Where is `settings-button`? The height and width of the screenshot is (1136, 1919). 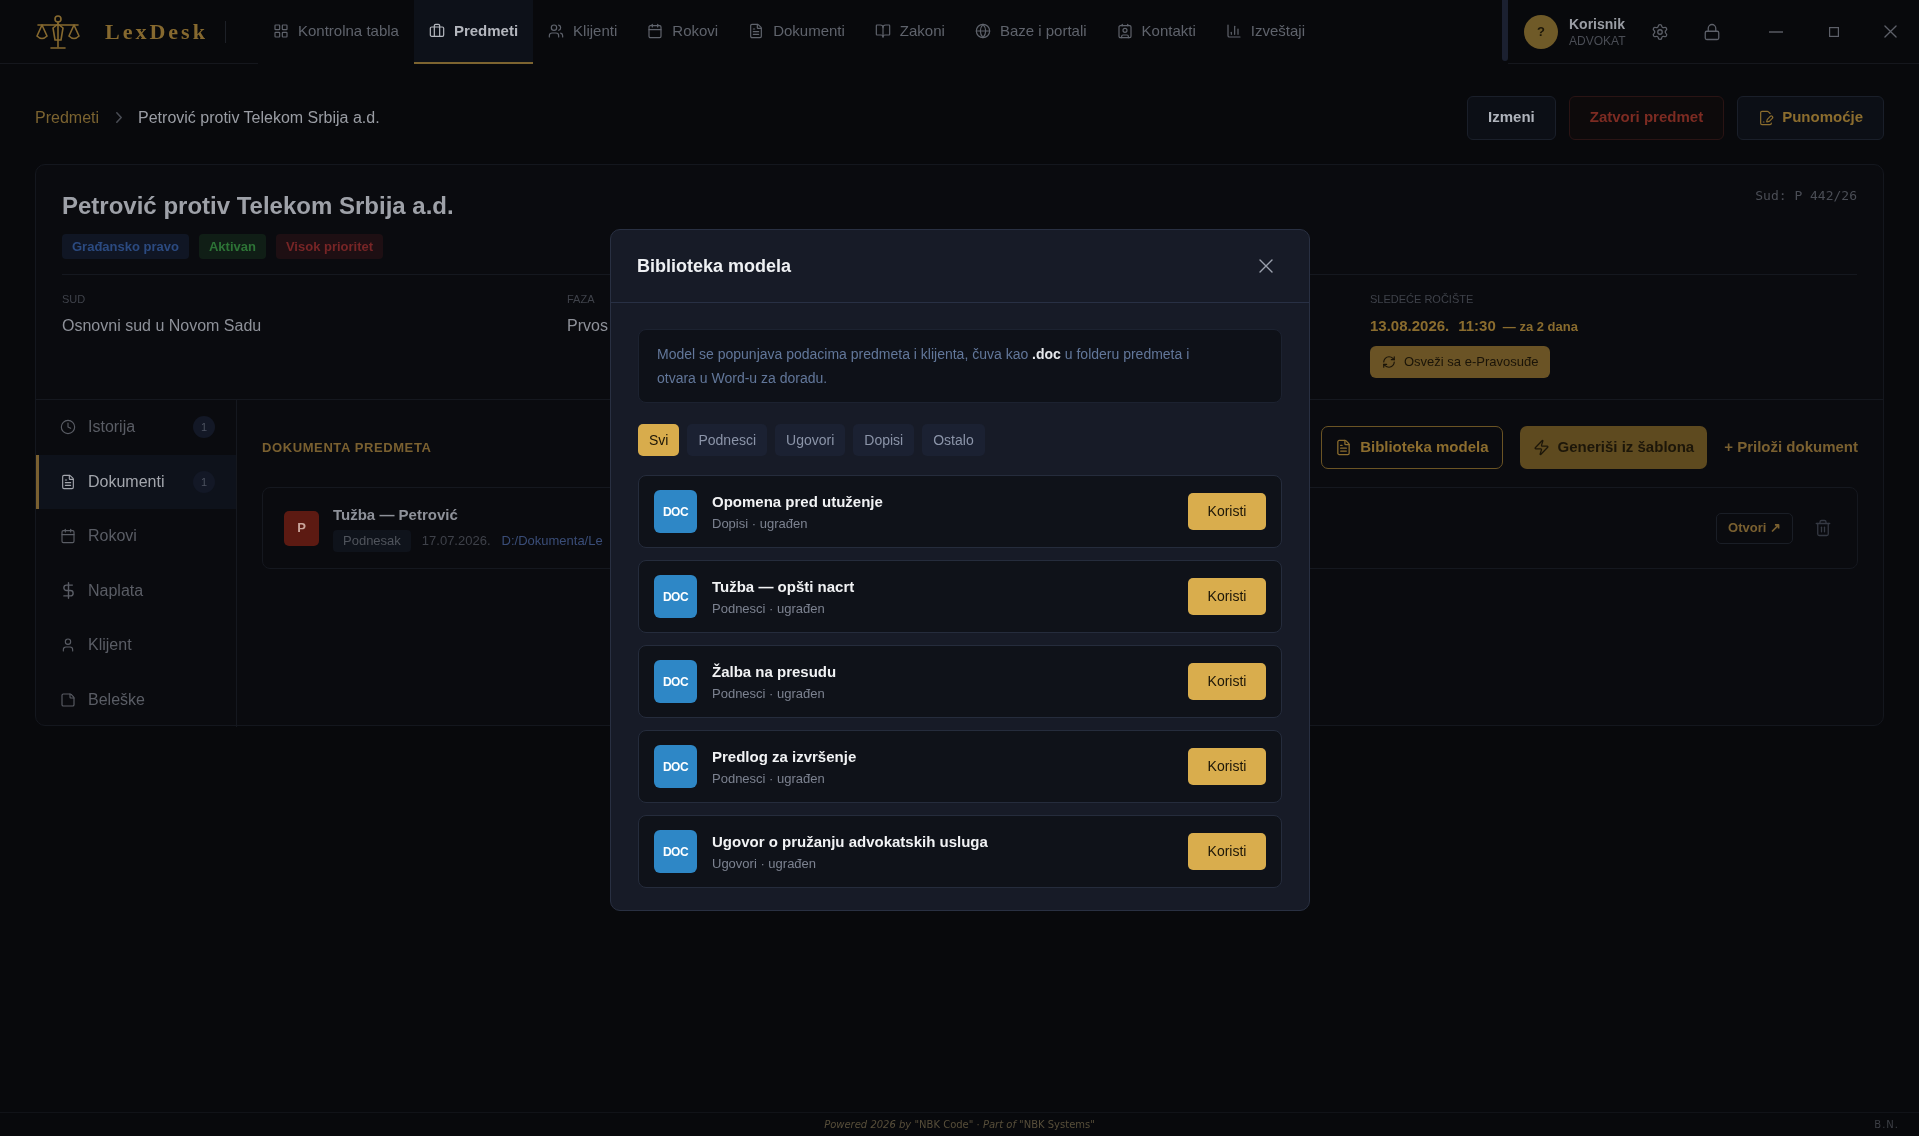 settings-button is located at coordinates (1660, 31).